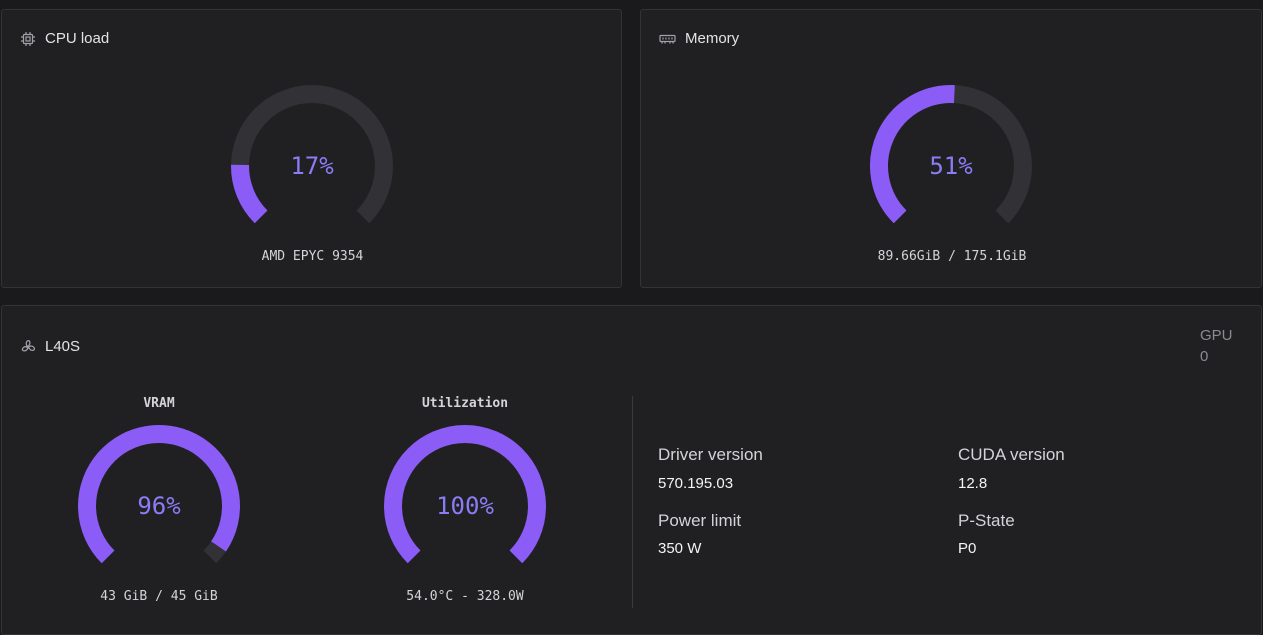  What do you see at coordinates (159, 596) in the screenshot?
I see `vram-usage-caption: 43 GiB / 45 GiB` at bounding box center [159, 596].